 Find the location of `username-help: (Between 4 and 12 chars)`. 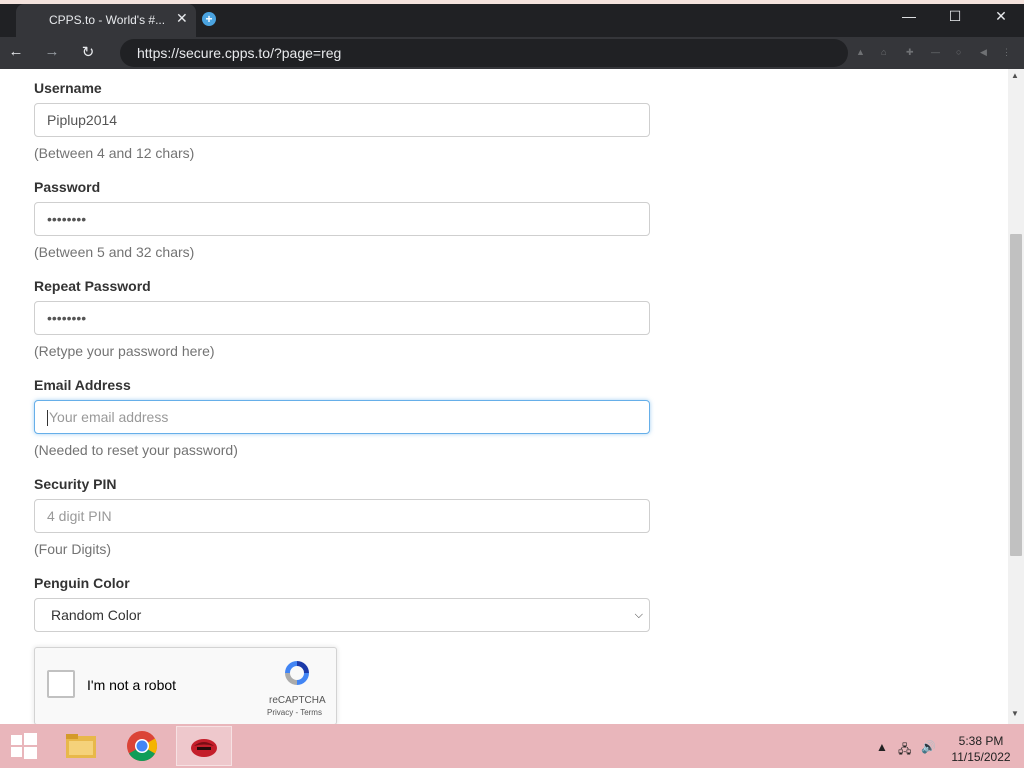

username-help: (Between 4 and 12 chars) is located at coordinates (114, 153).